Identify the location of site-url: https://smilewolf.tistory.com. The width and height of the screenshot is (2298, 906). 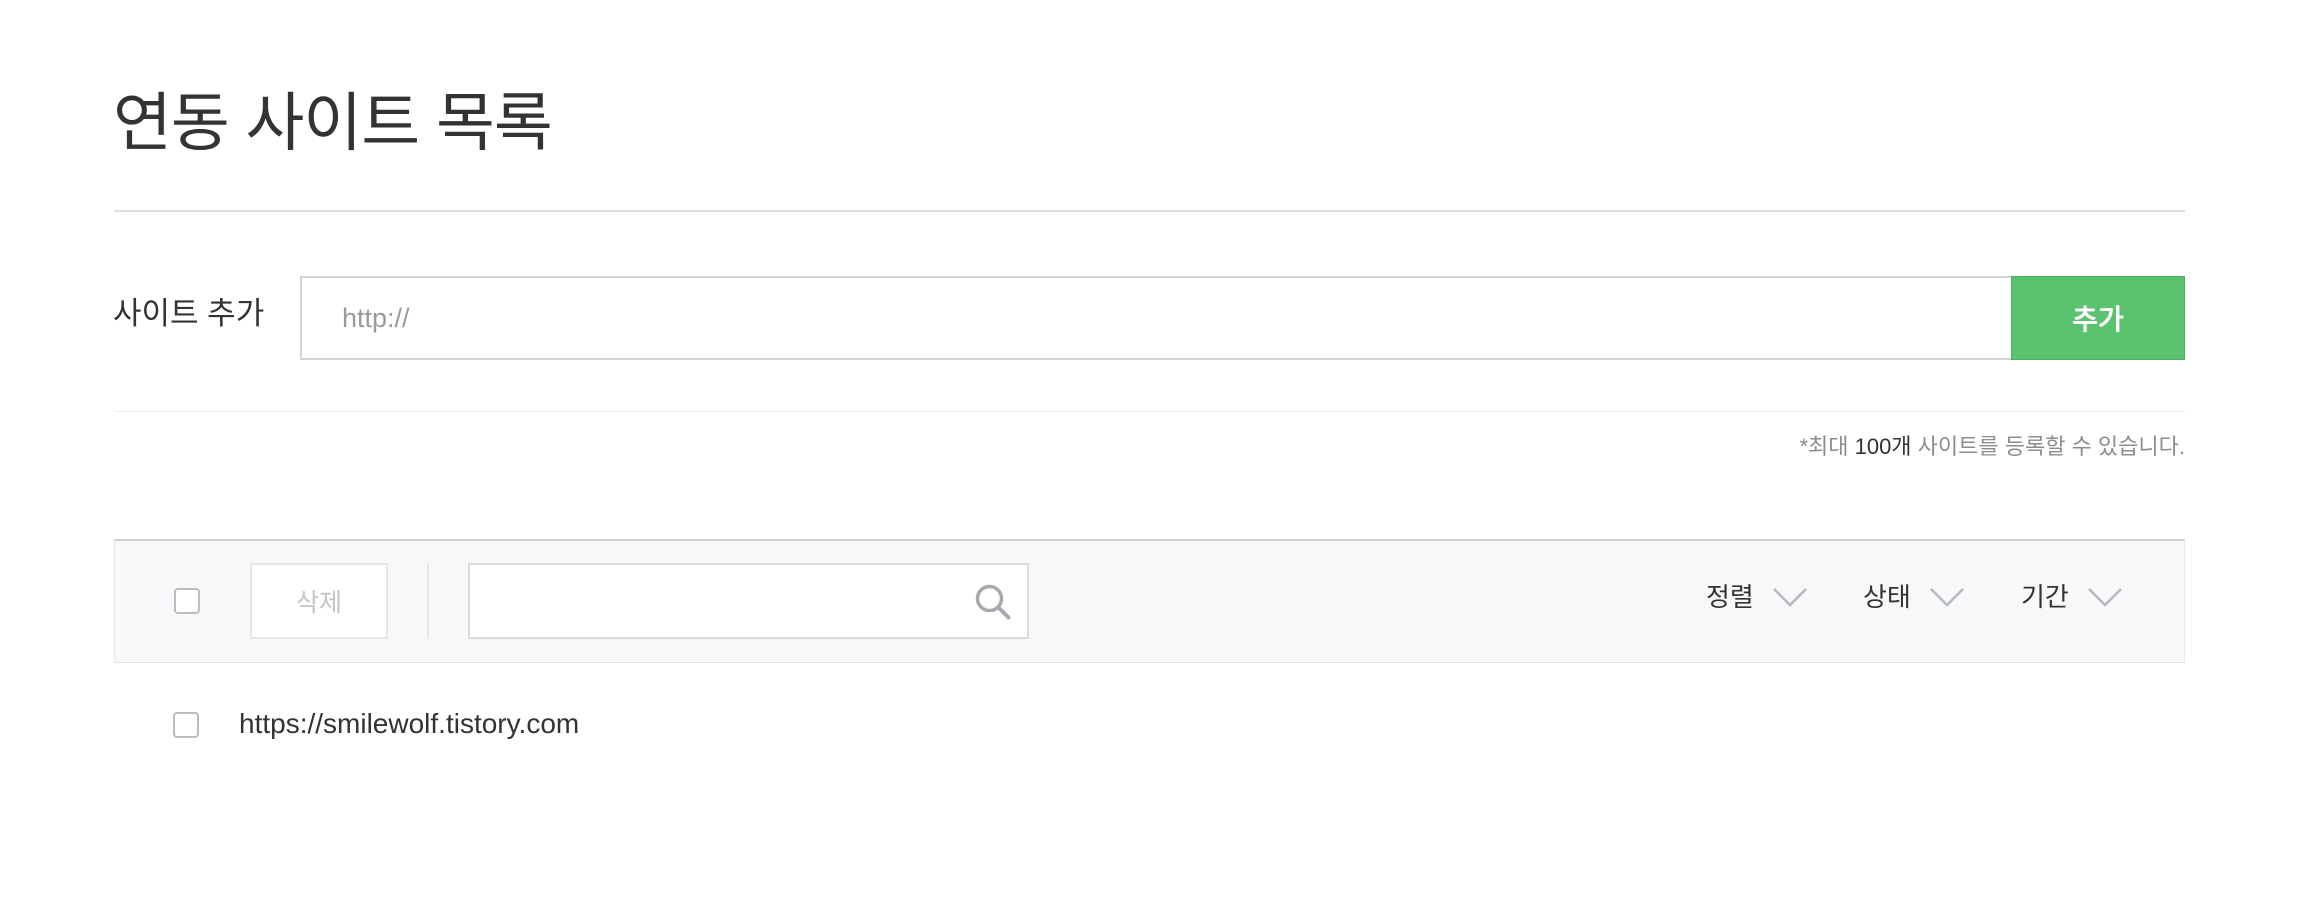
(409, 723).